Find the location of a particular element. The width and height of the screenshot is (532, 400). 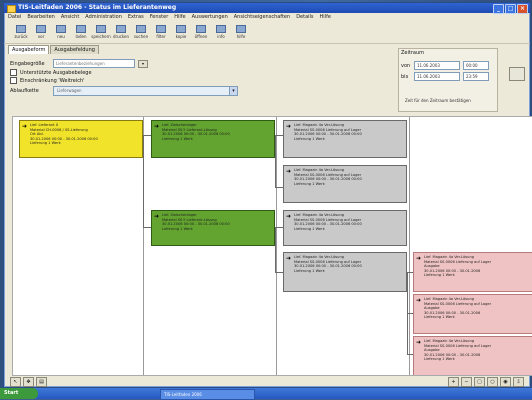

toolbar-button-4: laden is located at coordinates (81, 32).